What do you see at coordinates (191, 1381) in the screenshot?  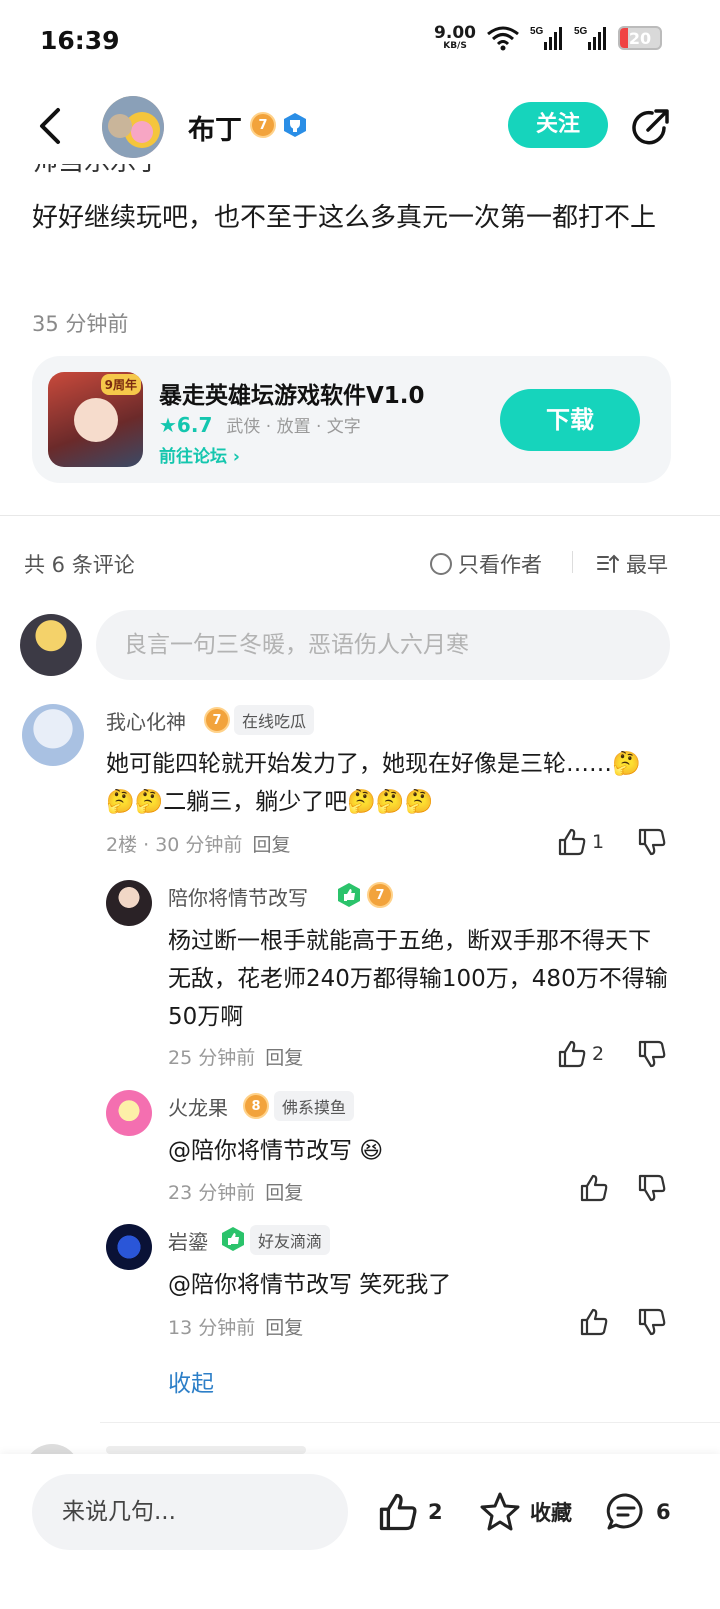 I see `collapse-replies-button: 收起` at bounding box center [191, 1381].